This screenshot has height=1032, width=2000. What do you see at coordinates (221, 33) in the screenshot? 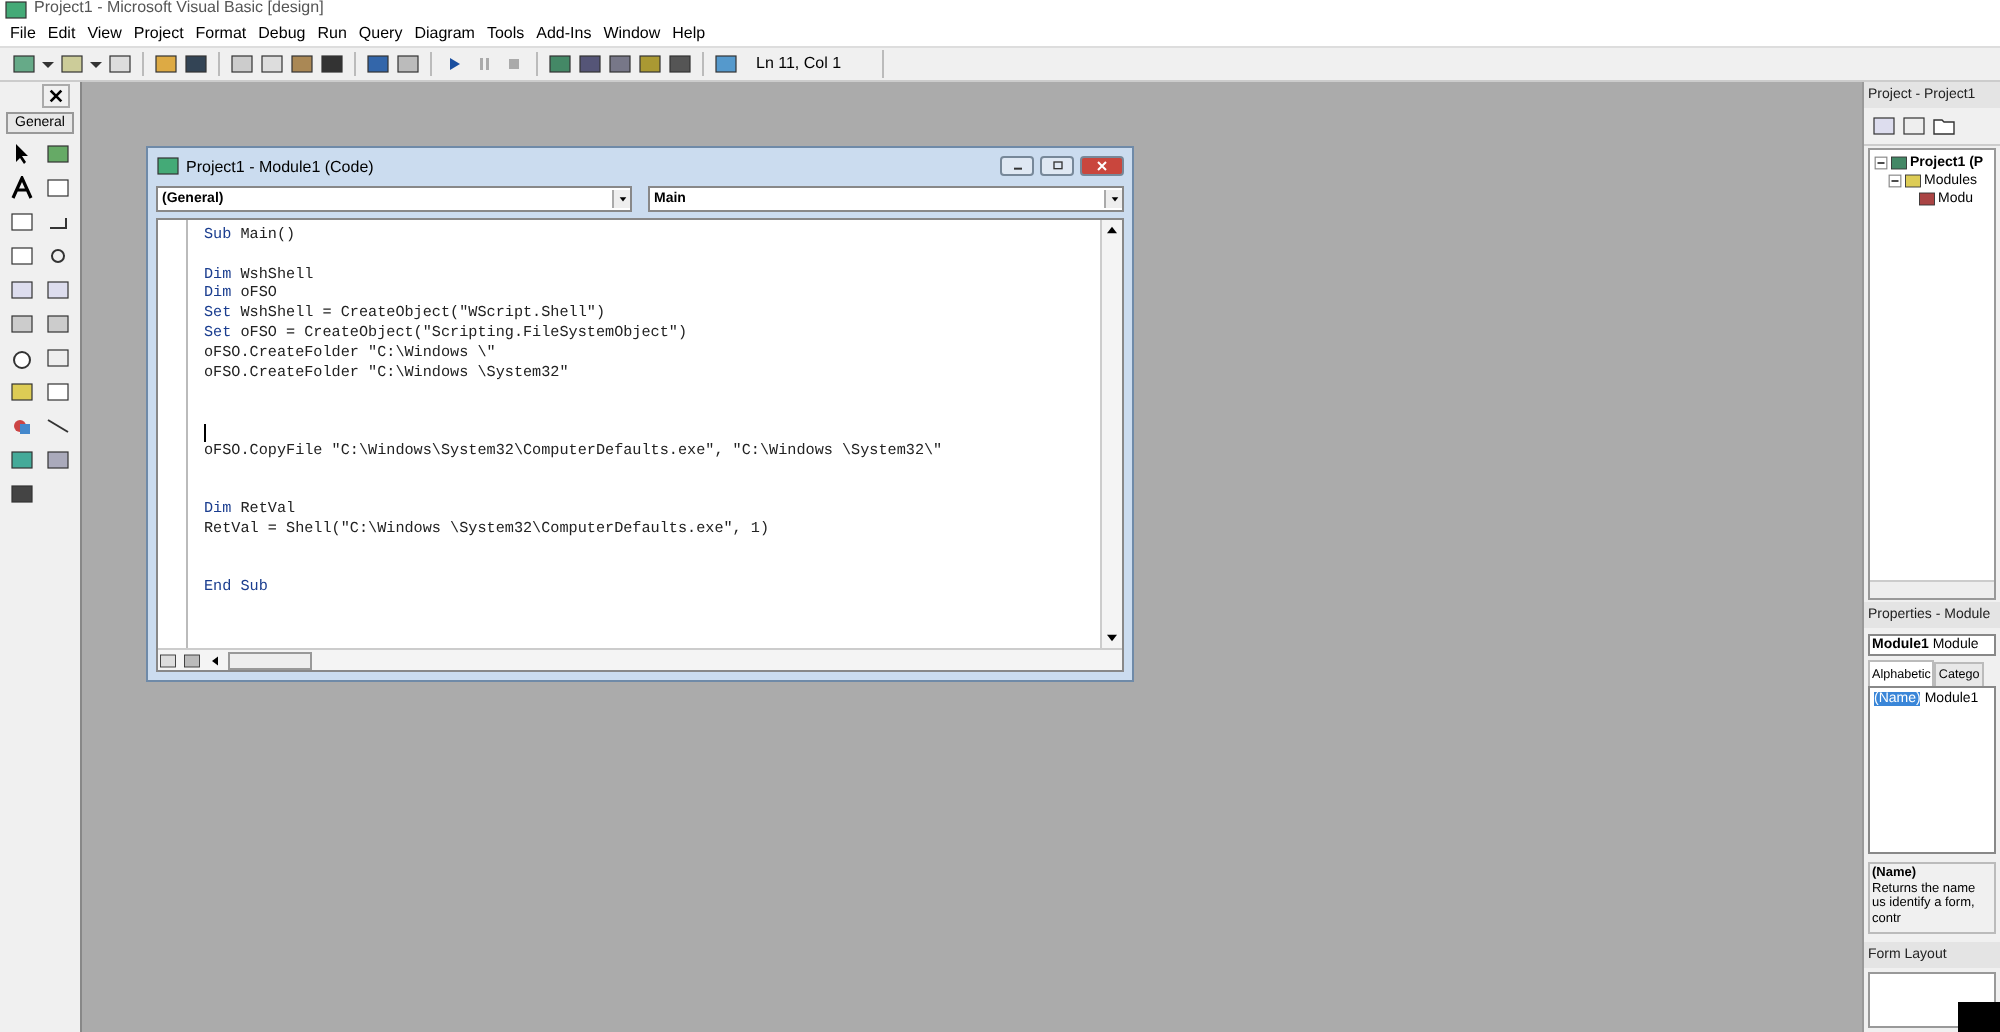
I see `menu-item: Format` at bounding box center [221, 33].